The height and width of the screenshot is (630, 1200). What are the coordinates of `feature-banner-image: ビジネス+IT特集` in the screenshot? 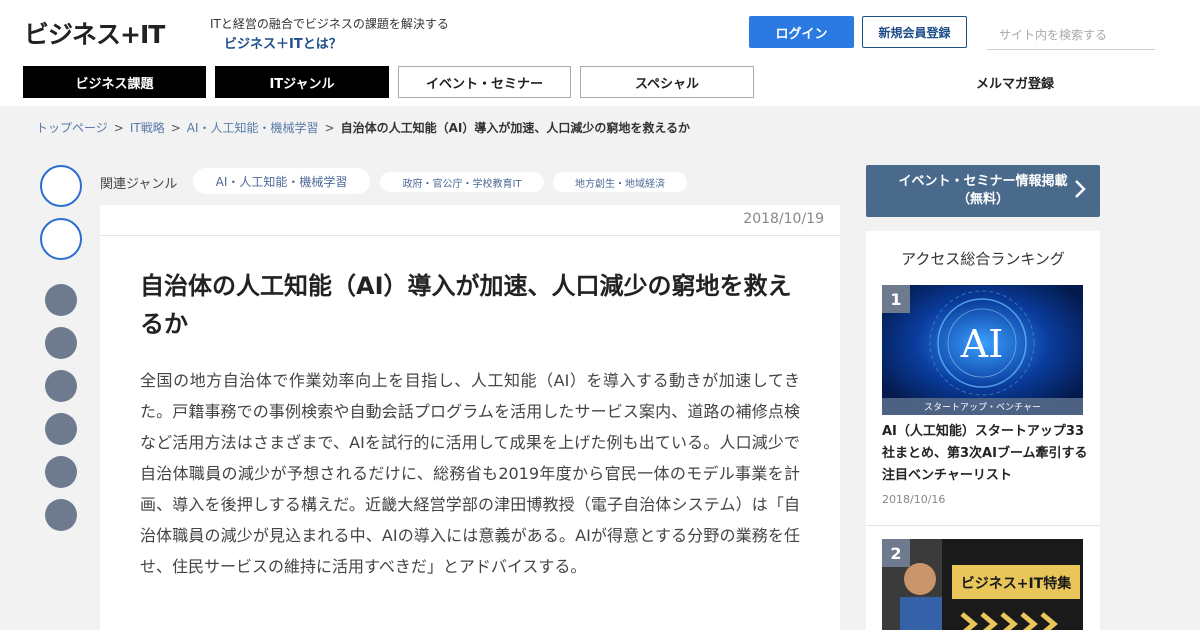 It's located at (982, 584).